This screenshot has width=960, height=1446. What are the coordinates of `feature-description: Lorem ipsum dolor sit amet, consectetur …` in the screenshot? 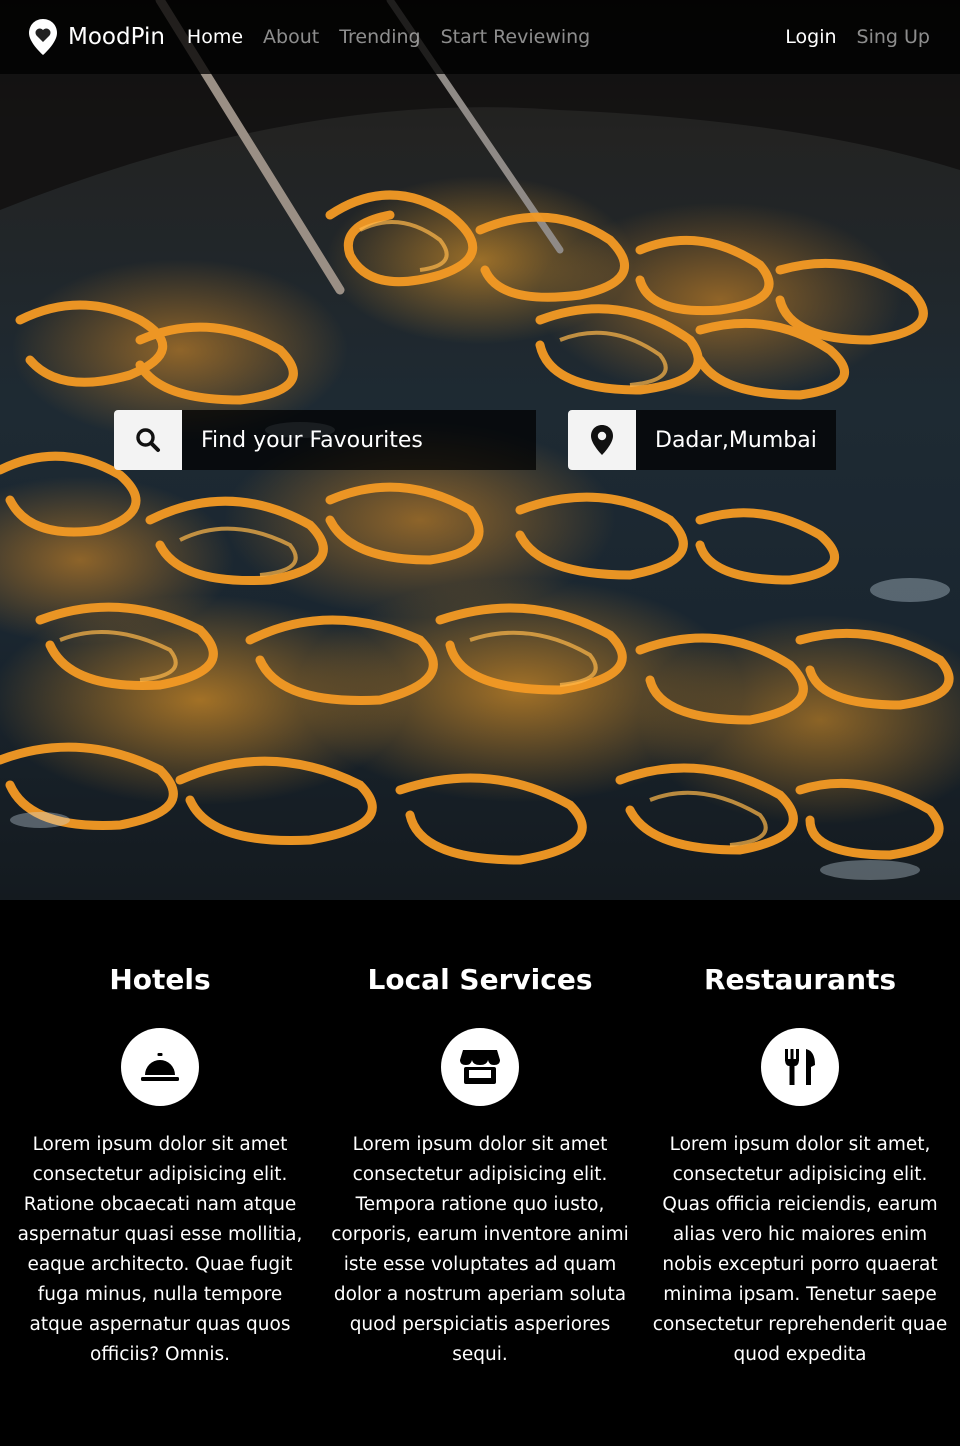 It's located at (800, 1249).